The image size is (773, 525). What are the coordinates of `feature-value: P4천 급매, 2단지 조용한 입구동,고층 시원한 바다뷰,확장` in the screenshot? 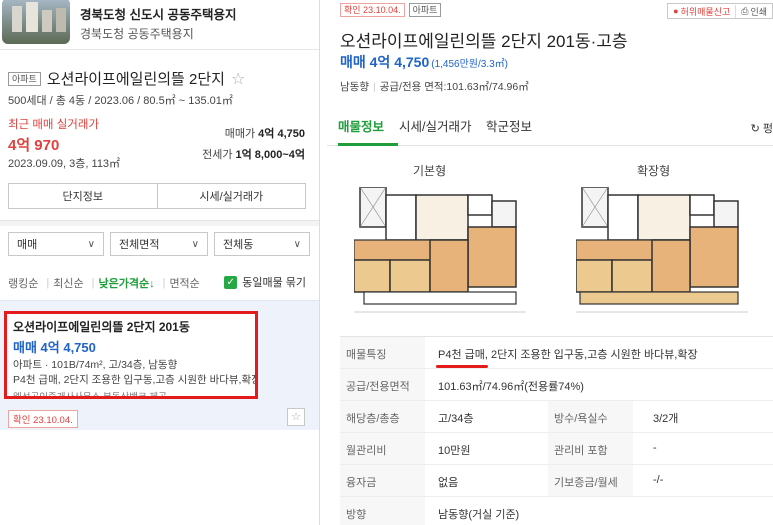 It's located at (568, 355).